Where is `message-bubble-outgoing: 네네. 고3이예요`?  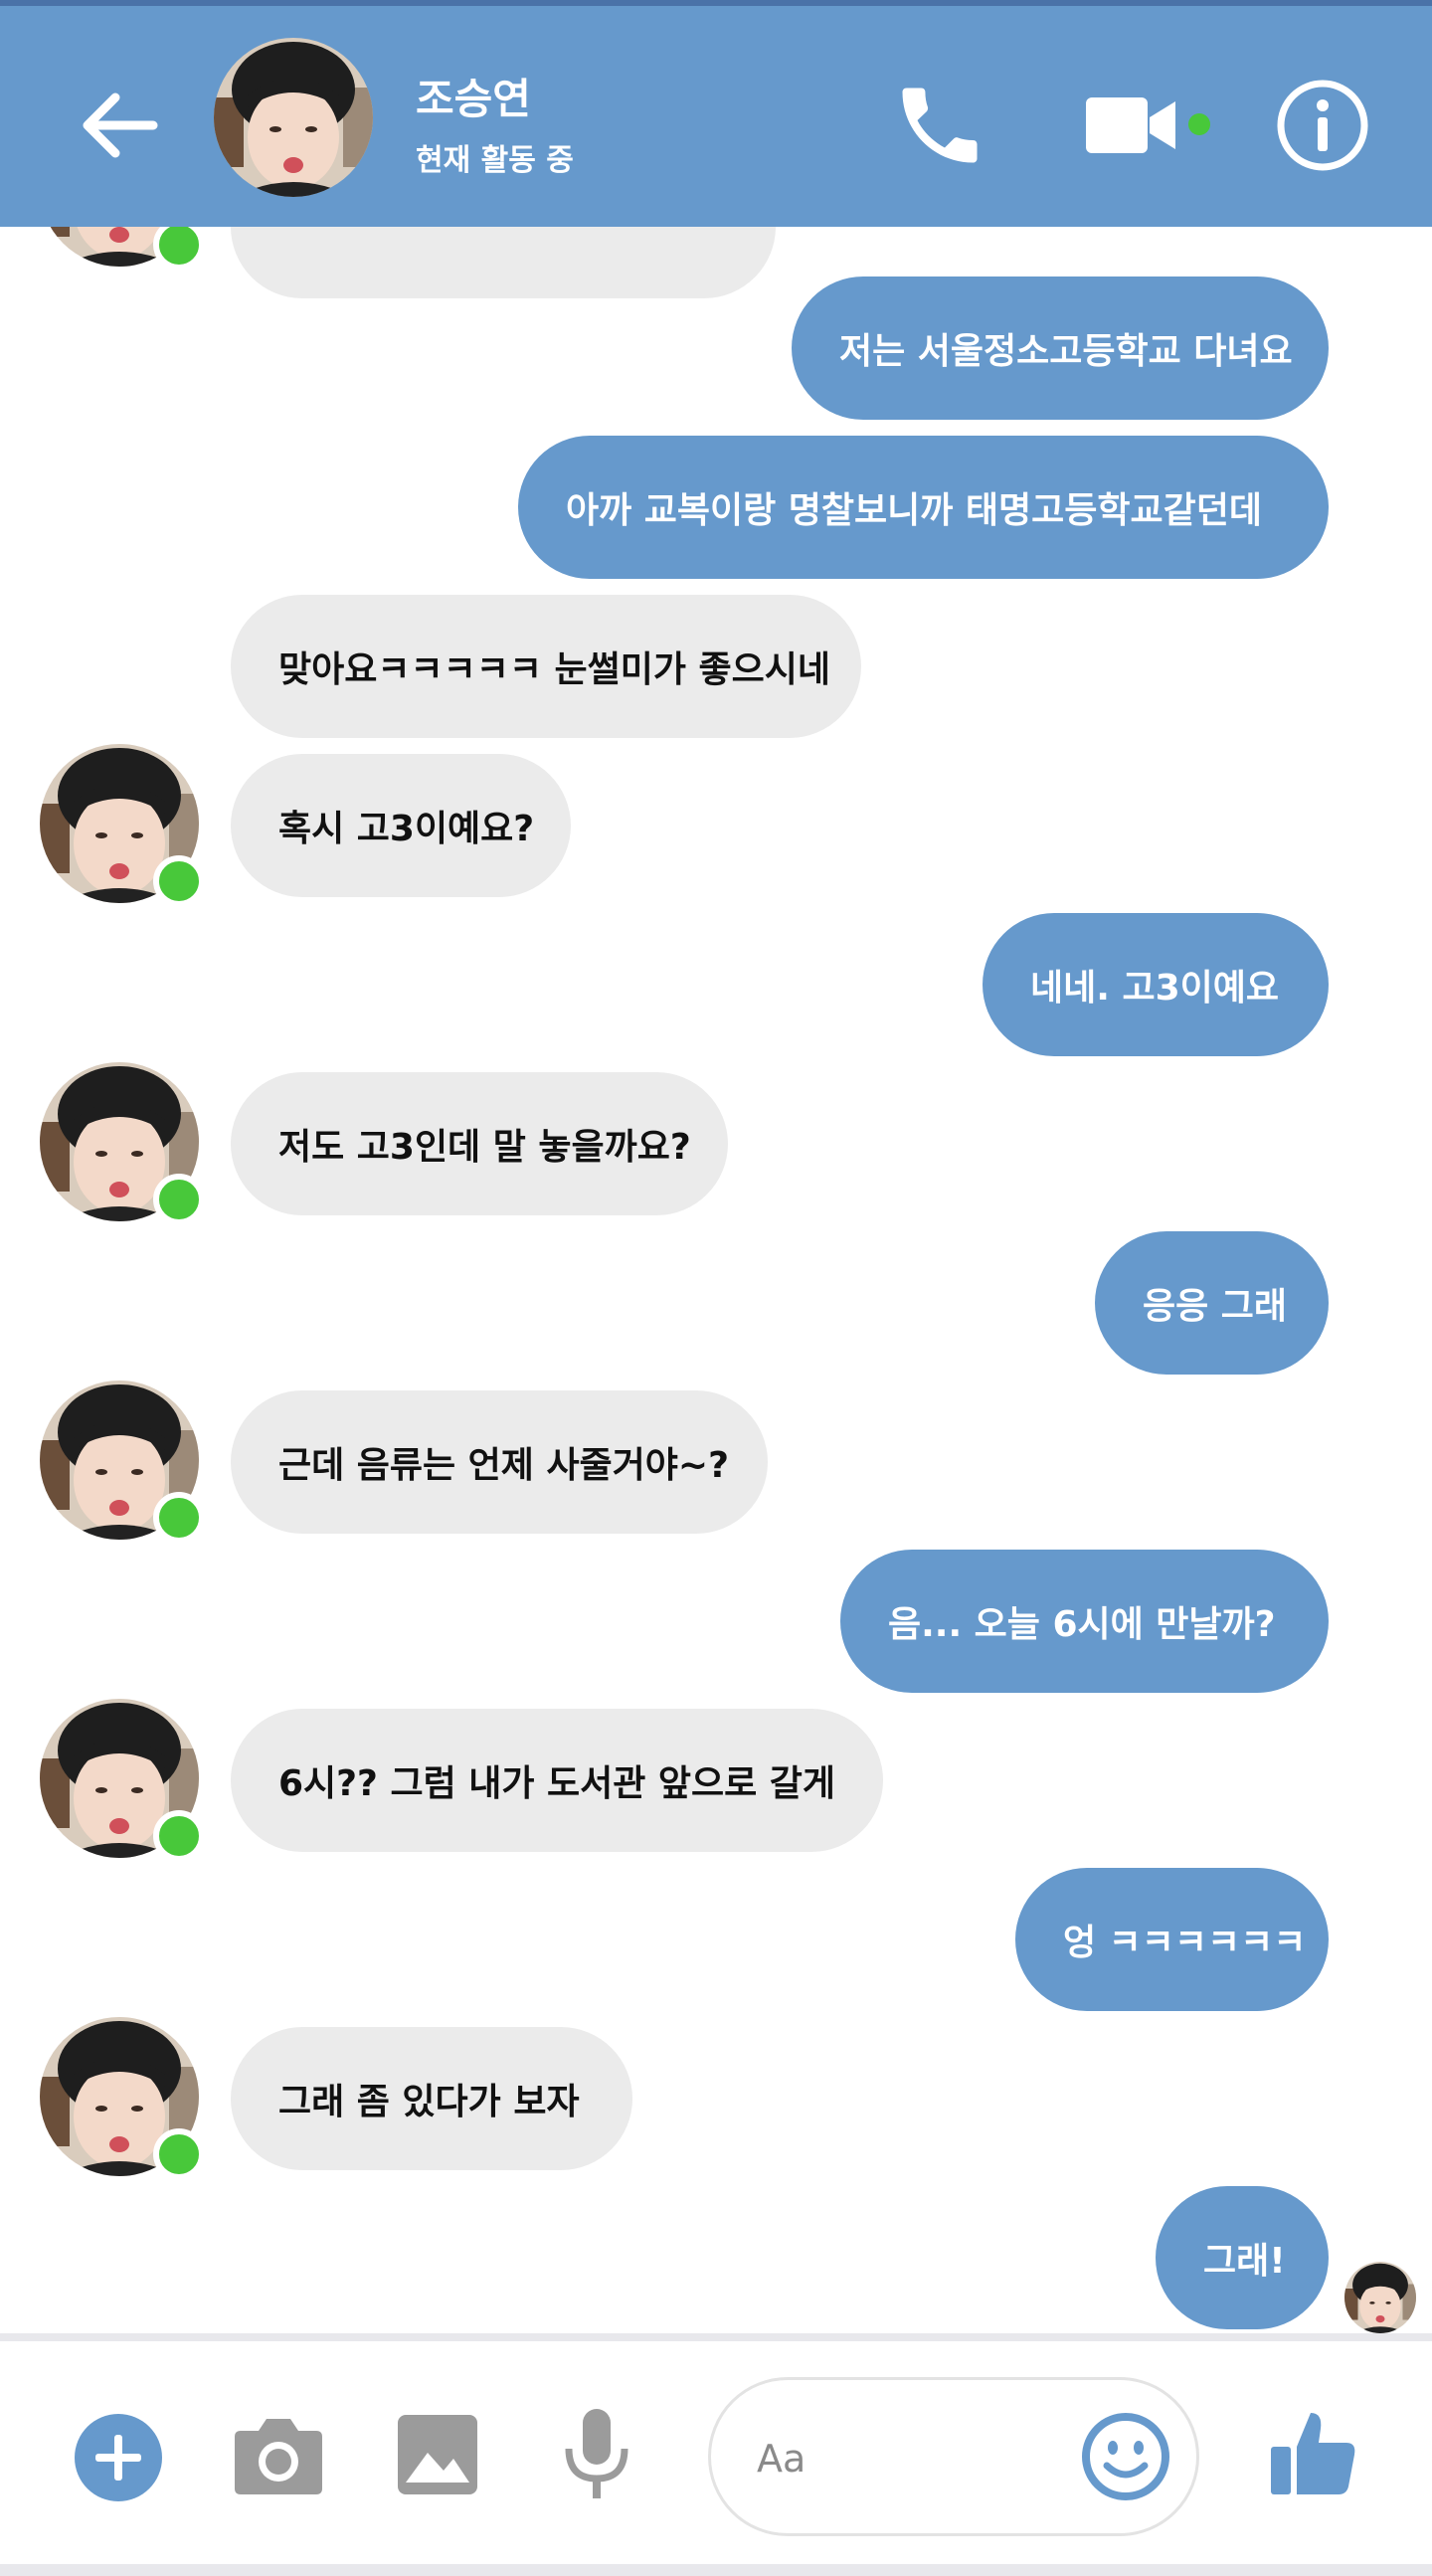
message-bubble-outgoing: 네네. 고3이예요 is located at coordinates (1156, 984).